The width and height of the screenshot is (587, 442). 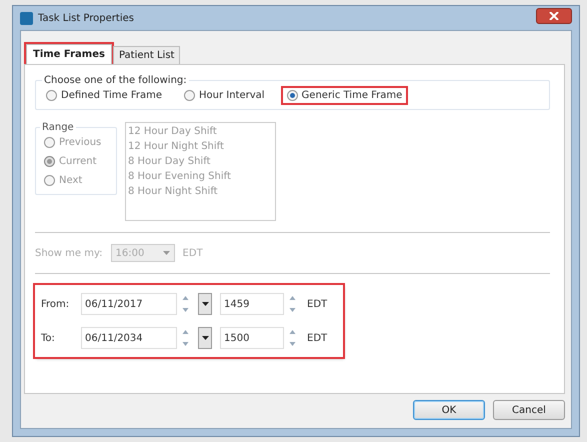 I want to click on tab: Time Frames, so click(x=69, y=54).